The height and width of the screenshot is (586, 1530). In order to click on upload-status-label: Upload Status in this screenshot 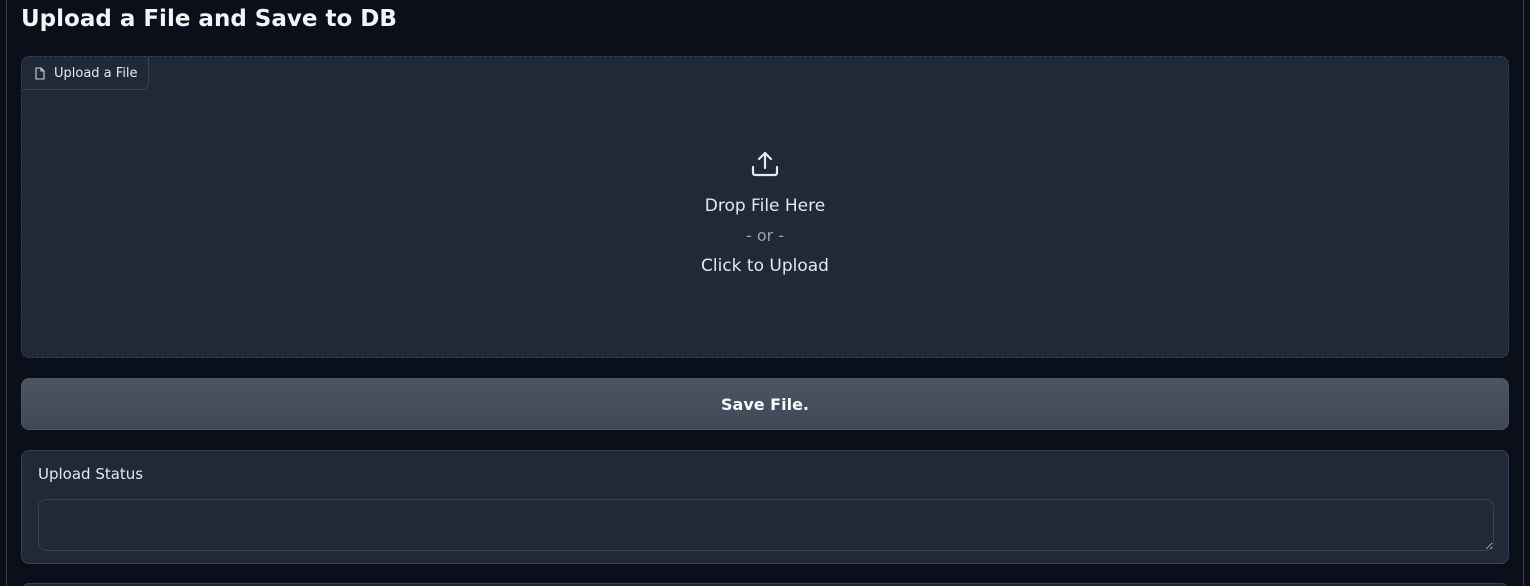, I will do `click(91, 474)`.